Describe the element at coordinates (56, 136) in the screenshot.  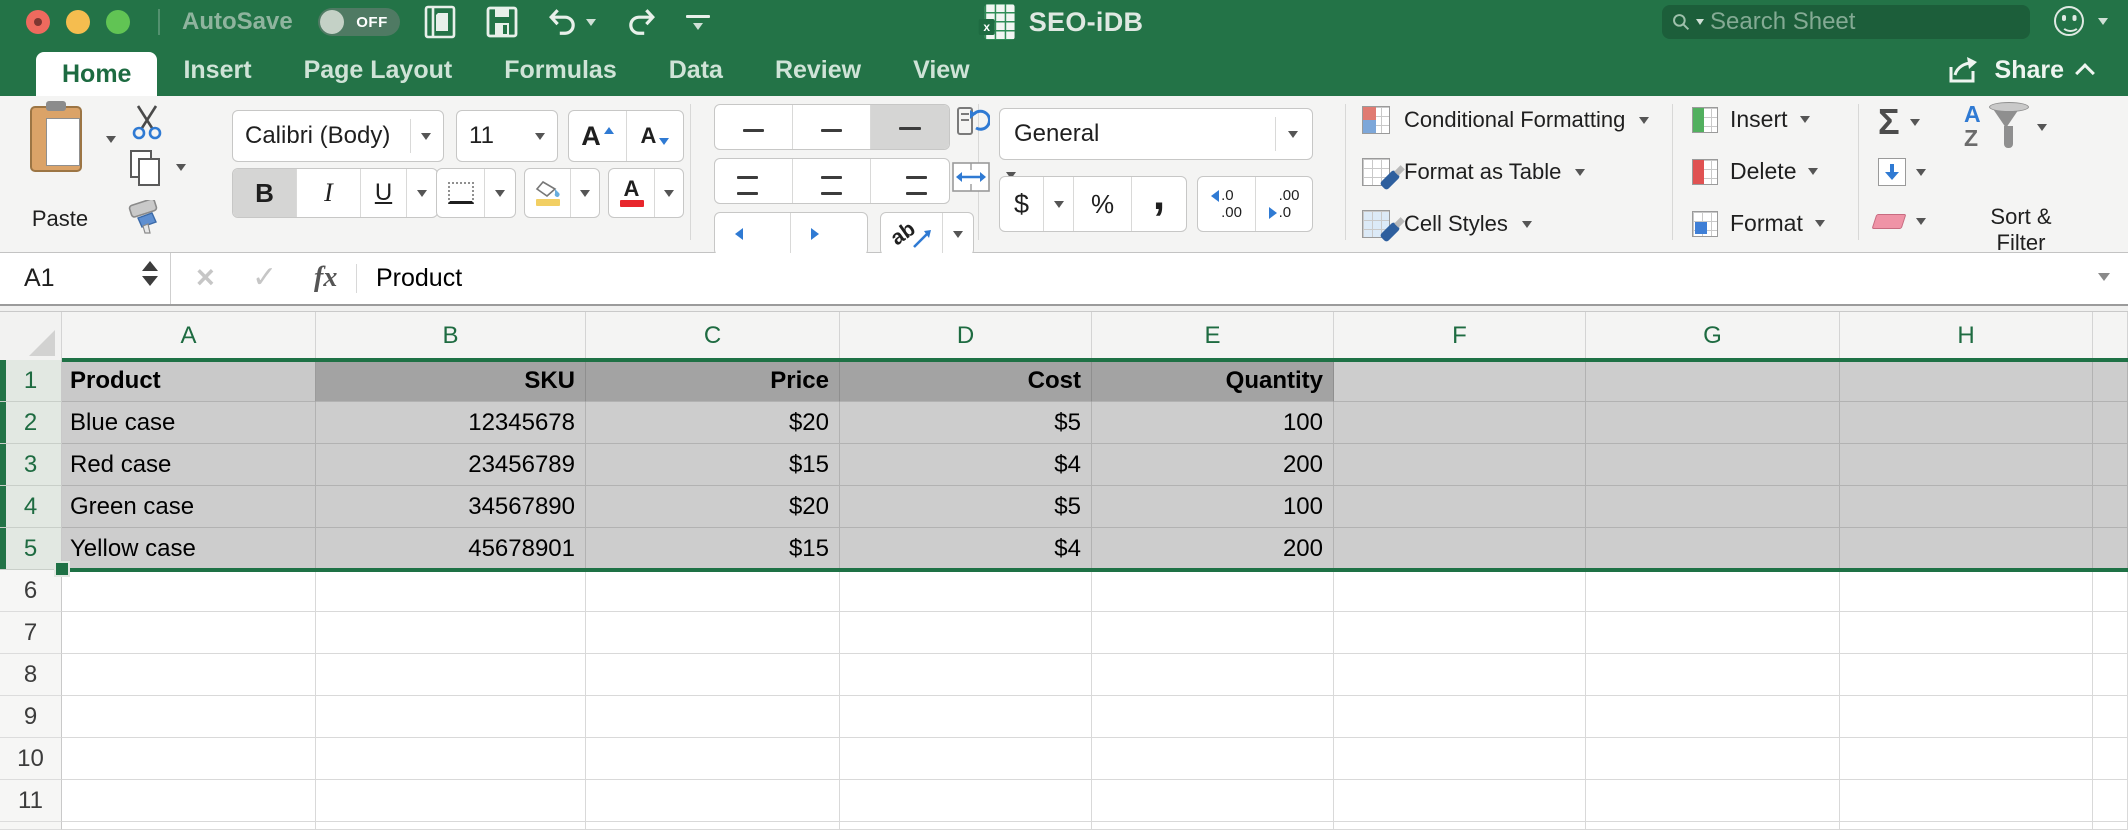
I see `paste-button` at that location.